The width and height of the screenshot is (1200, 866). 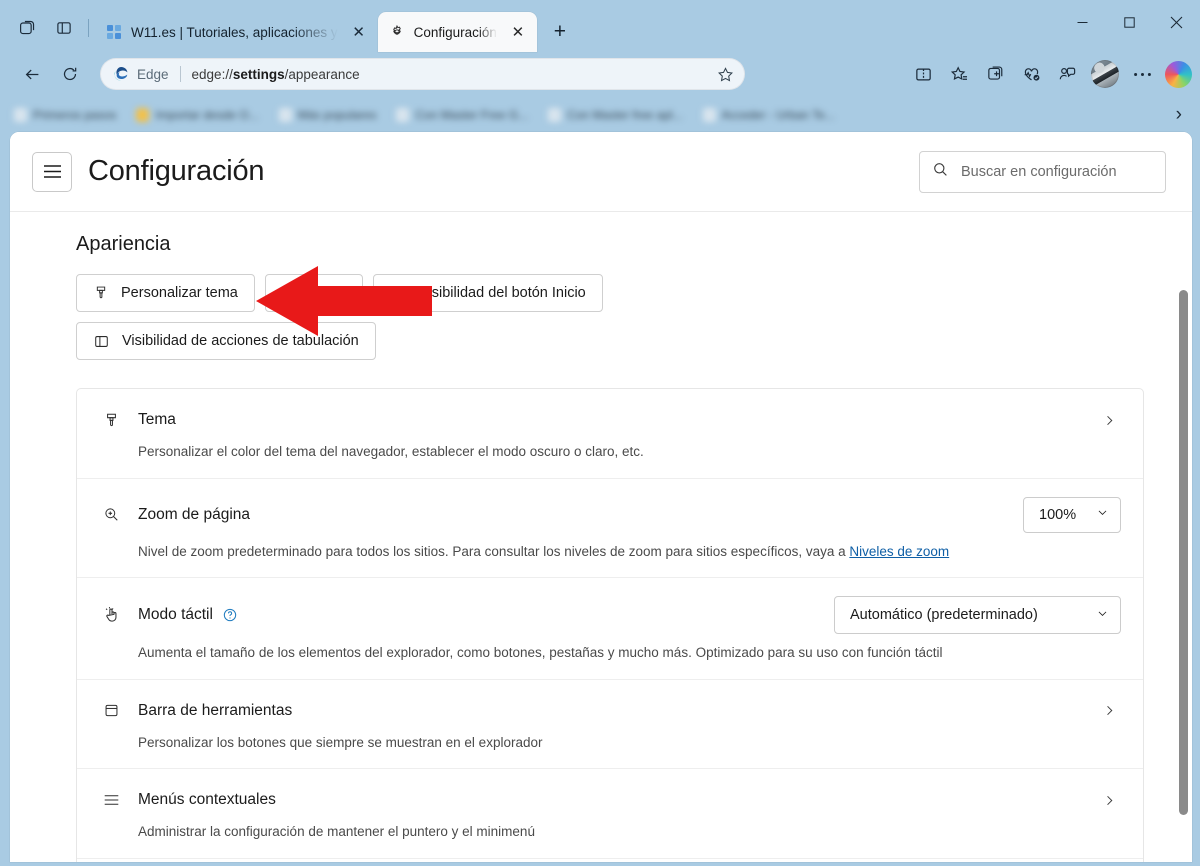 I want to click on tab-title: W11.es | Tutoriales, aplicaciones y, so click(x=234, y=32).